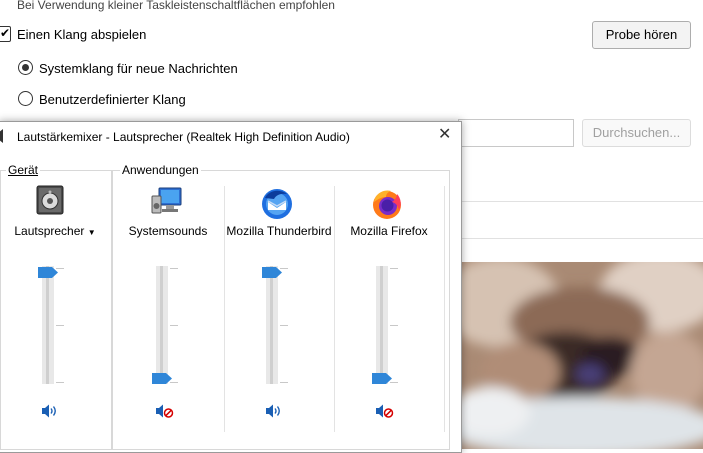 This screenshot has width=703, height=453. I want to click on play-sound-label: Einen Klang abspielen, so click(82, 34).